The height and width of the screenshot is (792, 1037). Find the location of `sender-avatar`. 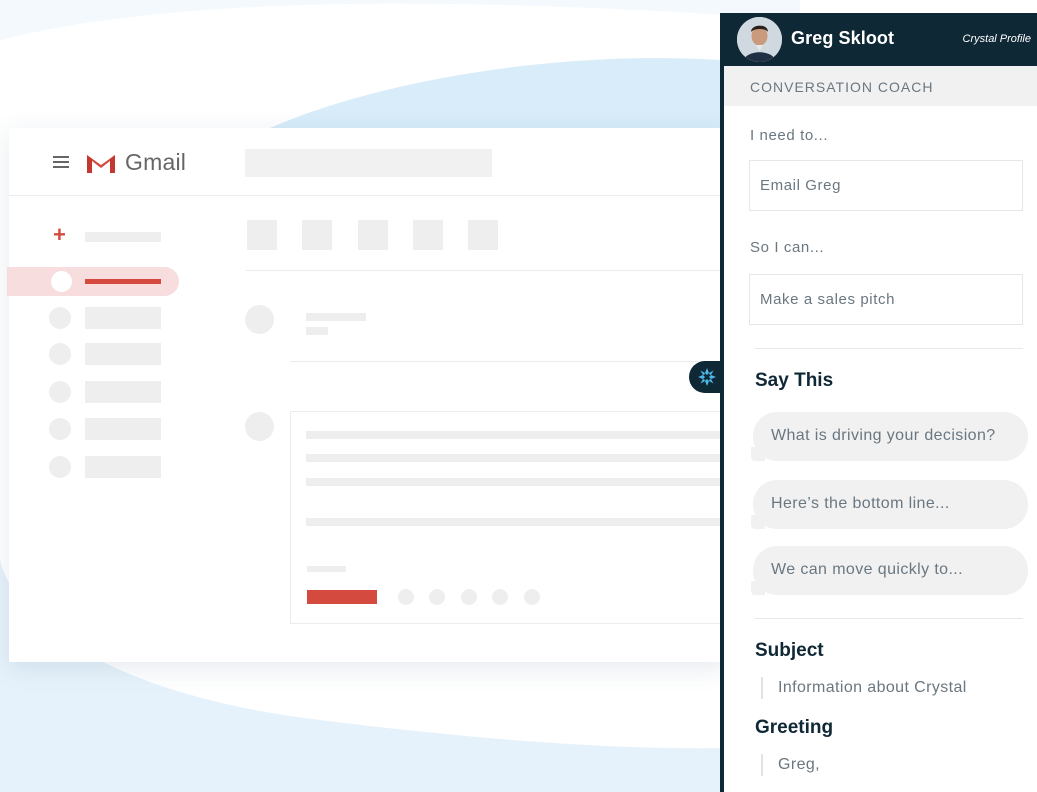

sender-avatar is located at coordinates (259, 319).